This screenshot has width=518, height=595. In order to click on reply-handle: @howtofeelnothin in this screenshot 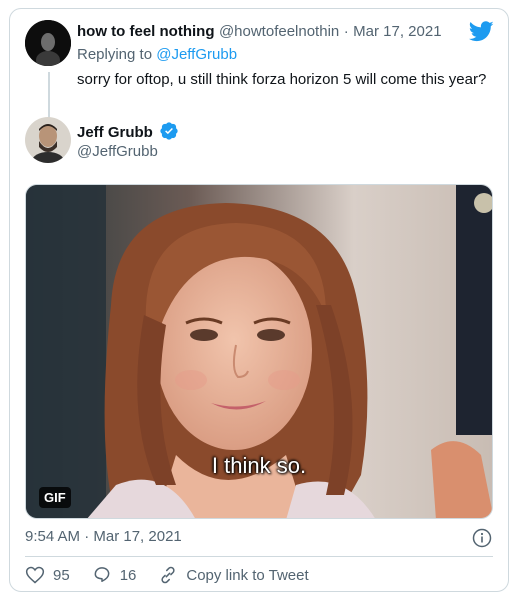, I will do `click(279, 31)`.